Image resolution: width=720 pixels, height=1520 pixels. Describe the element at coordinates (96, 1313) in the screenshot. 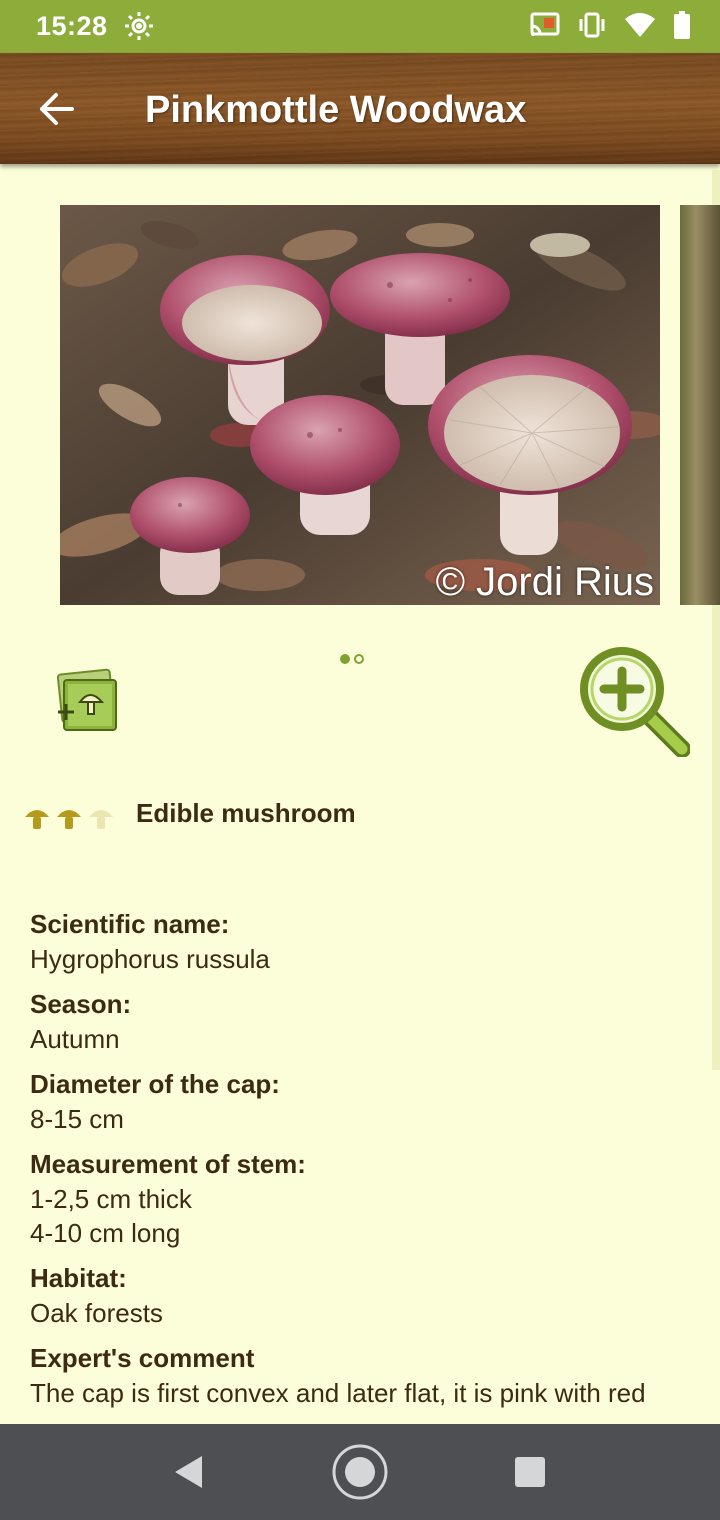

I see `detail-value: Oak forests` at that location.